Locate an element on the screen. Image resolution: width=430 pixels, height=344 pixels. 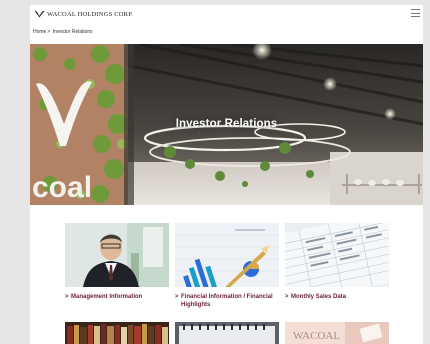
site-header: WACOAL HOLDINGS CORP. is located at coordinates (226, 14).